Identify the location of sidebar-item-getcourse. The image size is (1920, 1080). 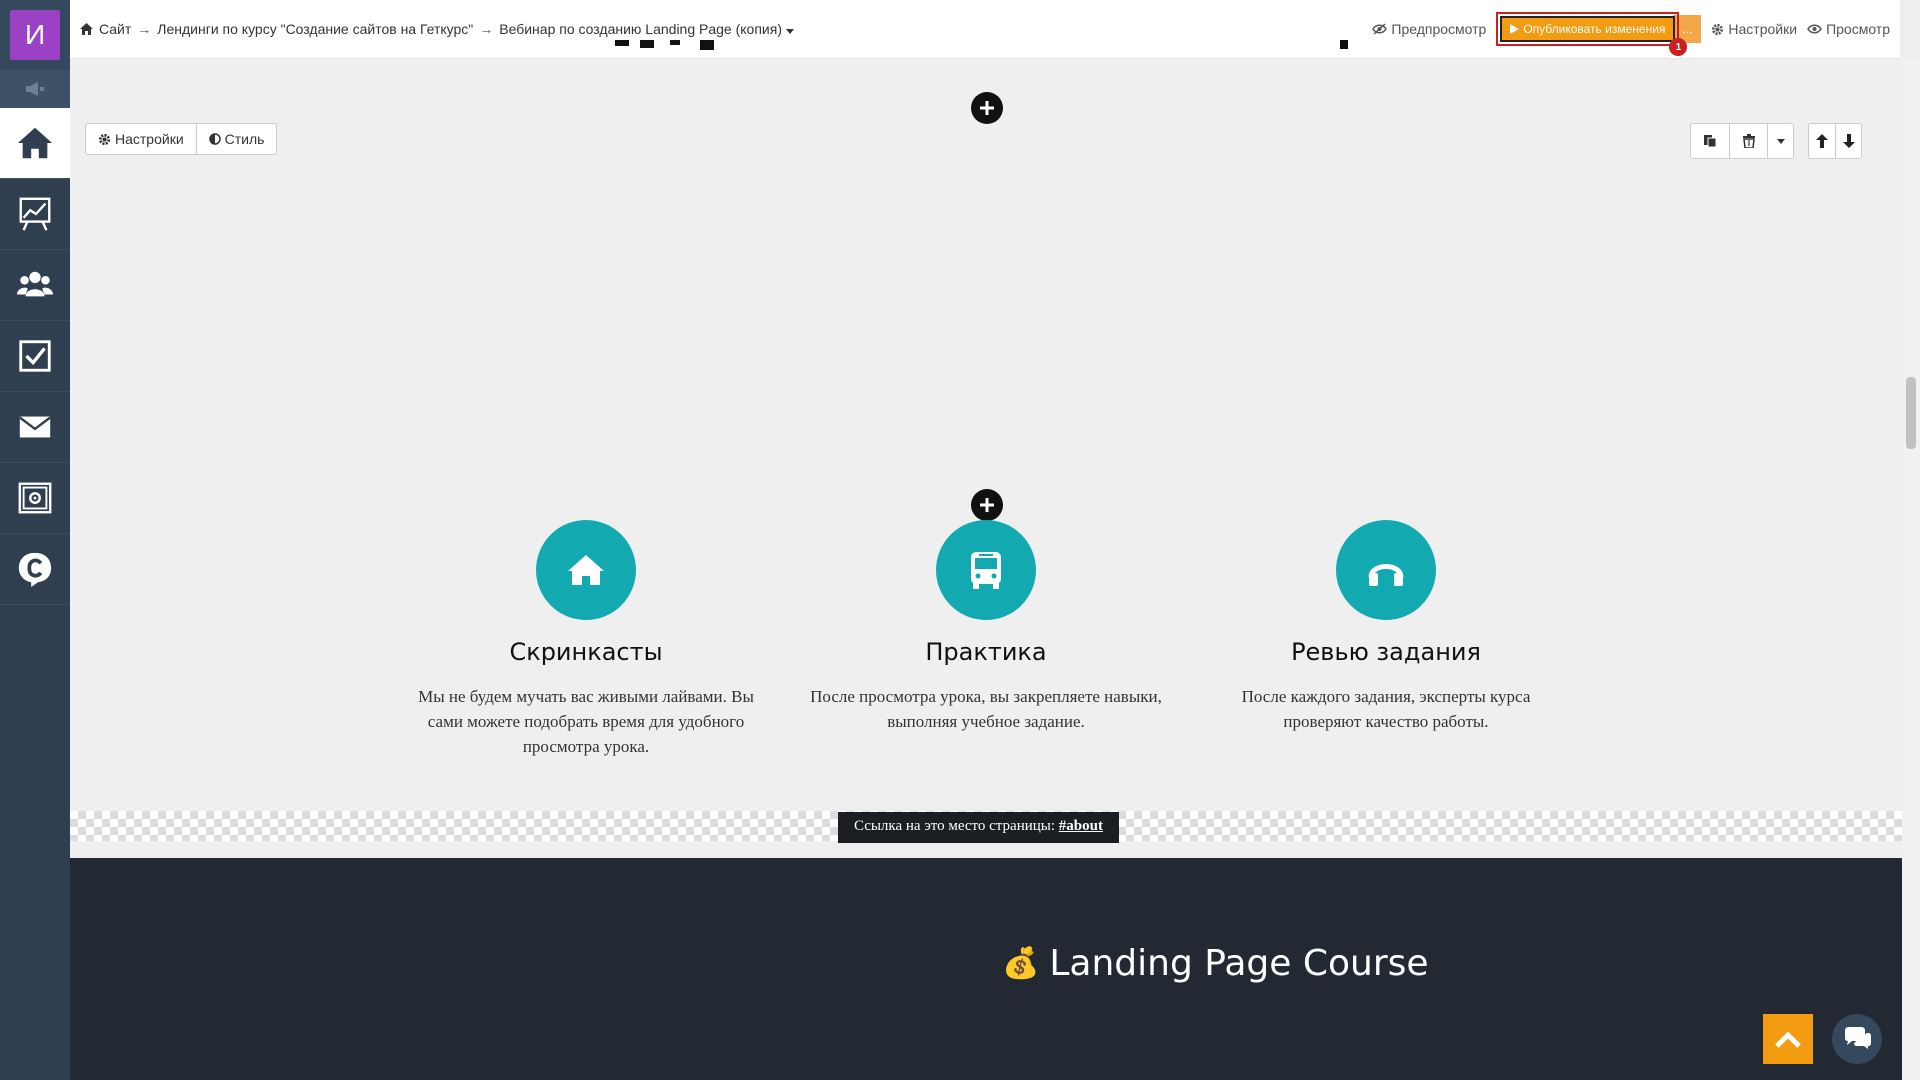
(35, 569).